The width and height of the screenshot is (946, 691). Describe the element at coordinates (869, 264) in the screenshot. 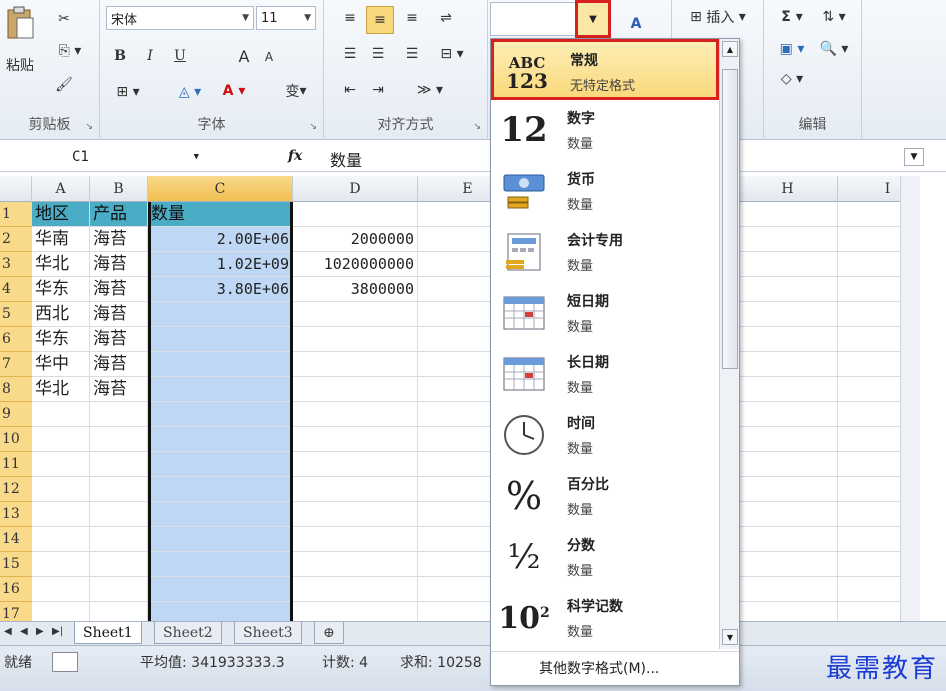

I see `cell-i3` at that location.